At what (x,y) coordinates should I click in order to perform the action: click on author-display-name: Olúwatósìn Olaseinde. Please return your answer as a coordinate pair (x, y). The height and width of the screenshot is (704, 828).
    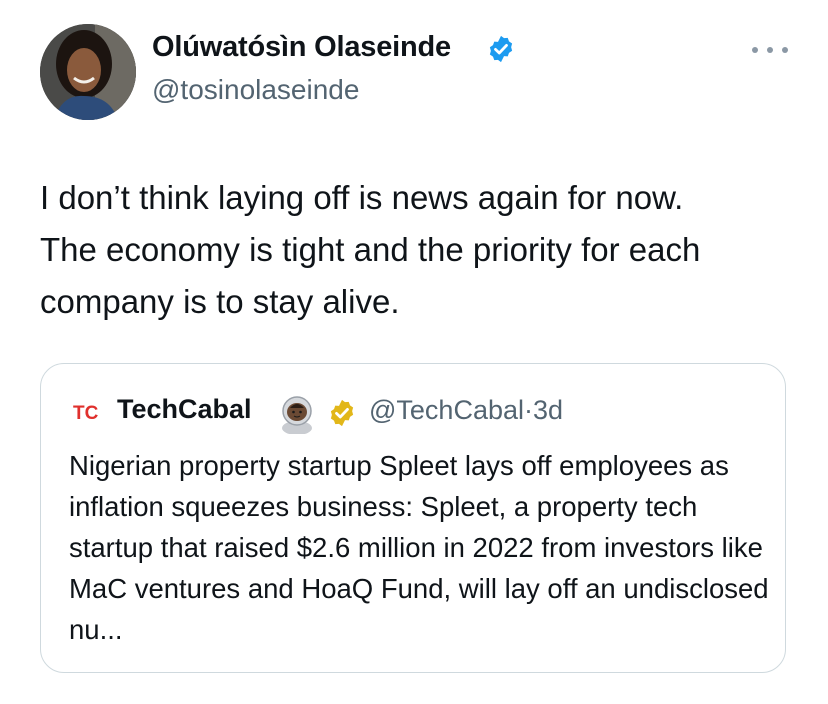
    Looking at the image, I should click on (301, 47).